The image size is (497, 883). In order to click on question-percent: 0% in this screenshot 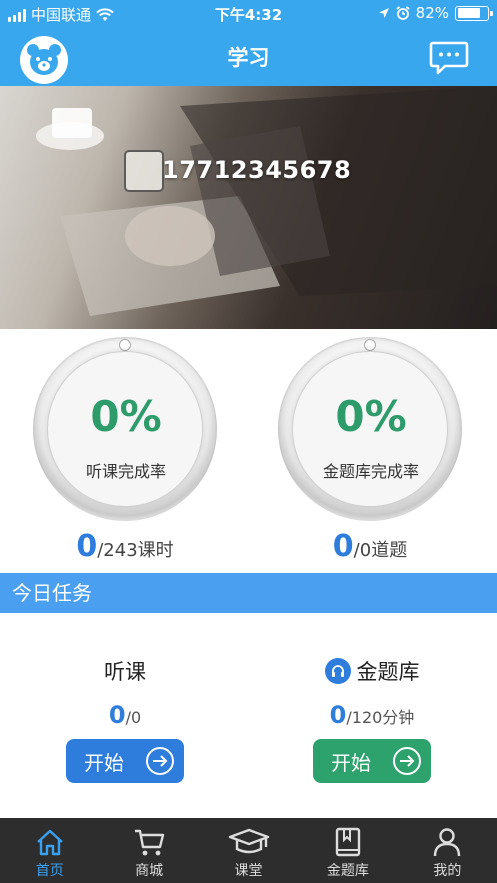, I will do `click(371, 416)`.